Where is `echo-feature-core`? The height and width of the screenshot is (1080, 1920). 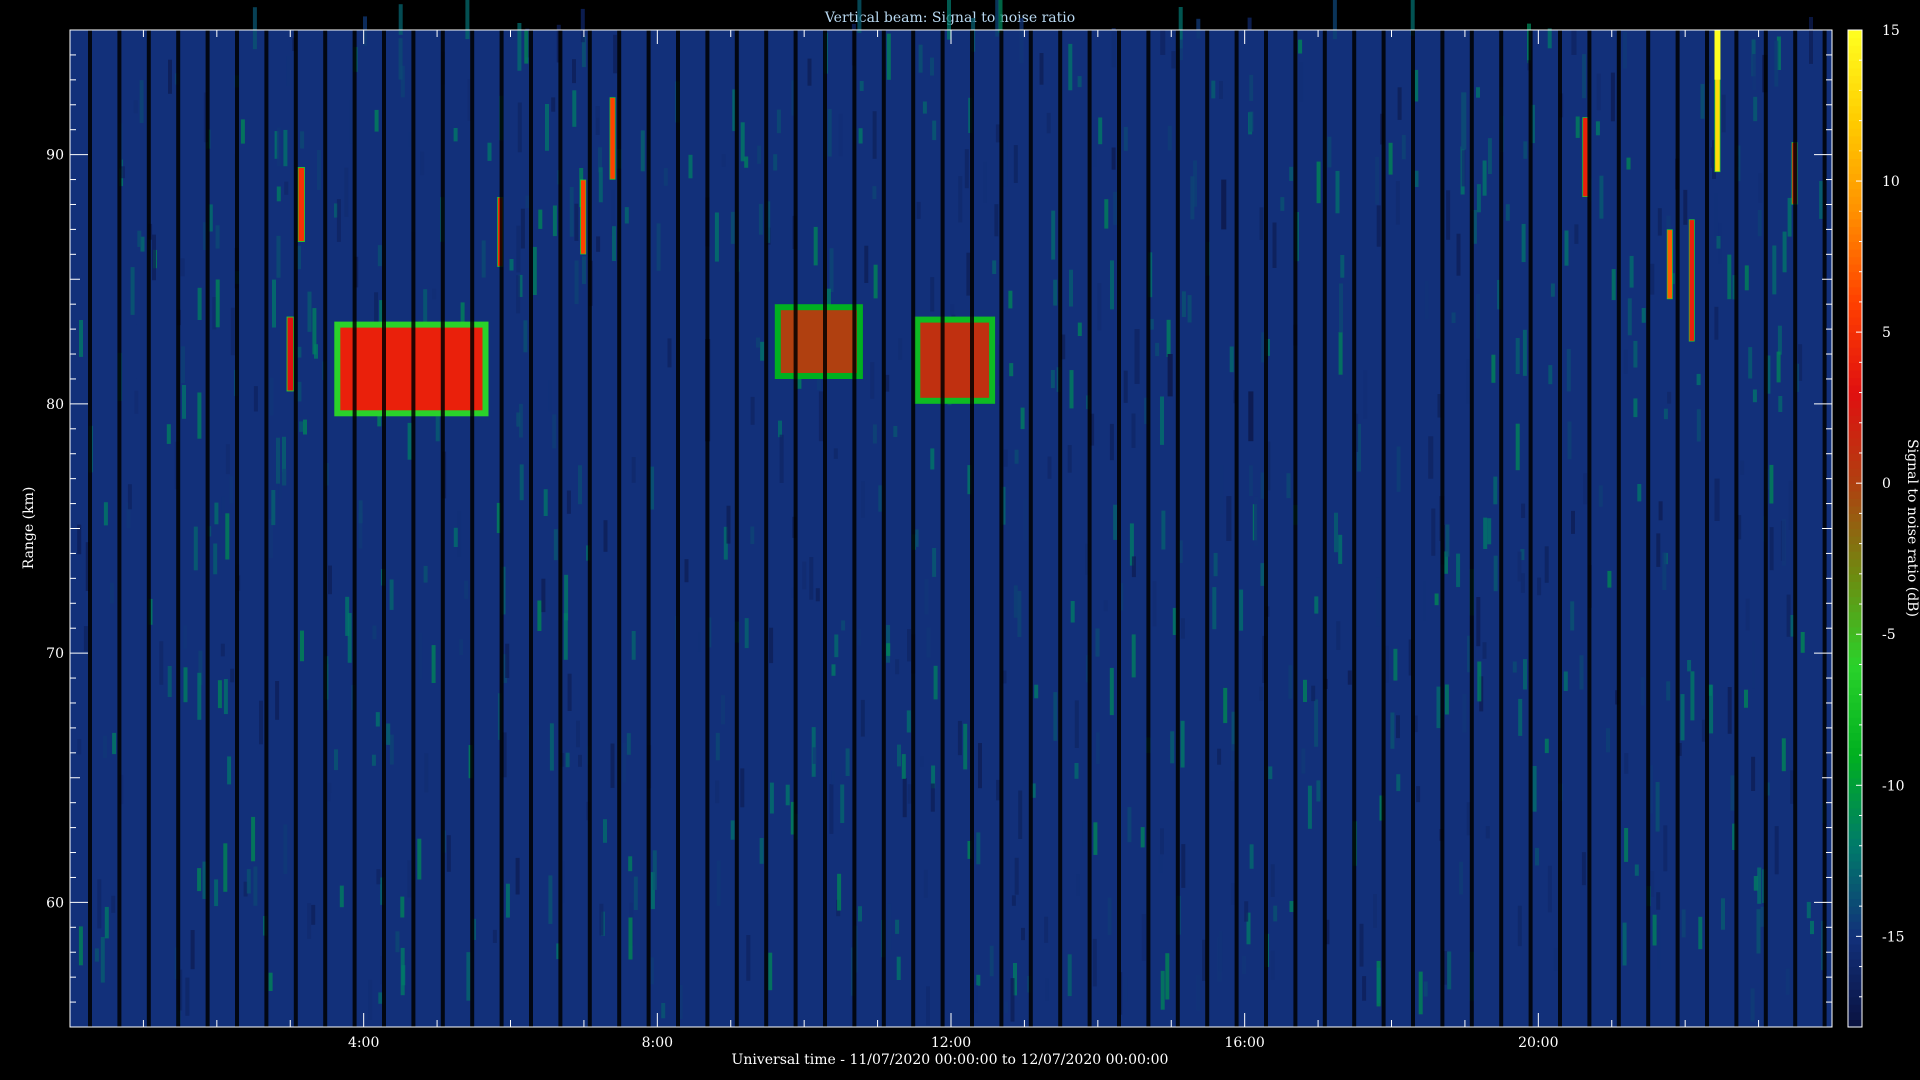 echo-feature-core is located at coordinates (955, 360).